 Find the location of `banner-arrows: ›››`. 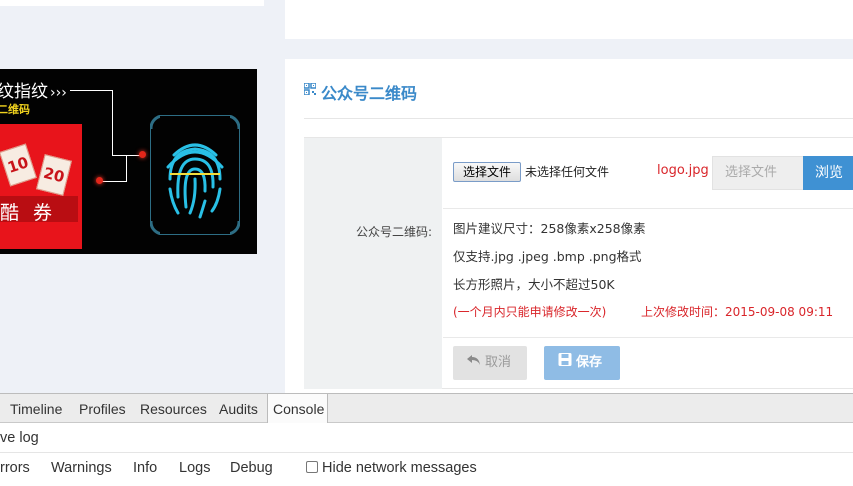

banner-arrows: ››› is located at coordinates (58, 93).